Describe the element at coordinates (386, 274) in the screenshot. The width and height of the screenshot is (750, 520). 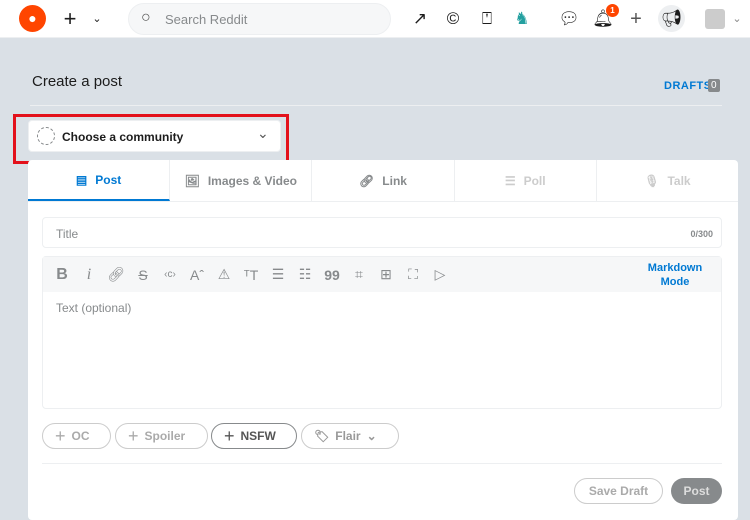
I see `table-icon: ⊞` at that location.